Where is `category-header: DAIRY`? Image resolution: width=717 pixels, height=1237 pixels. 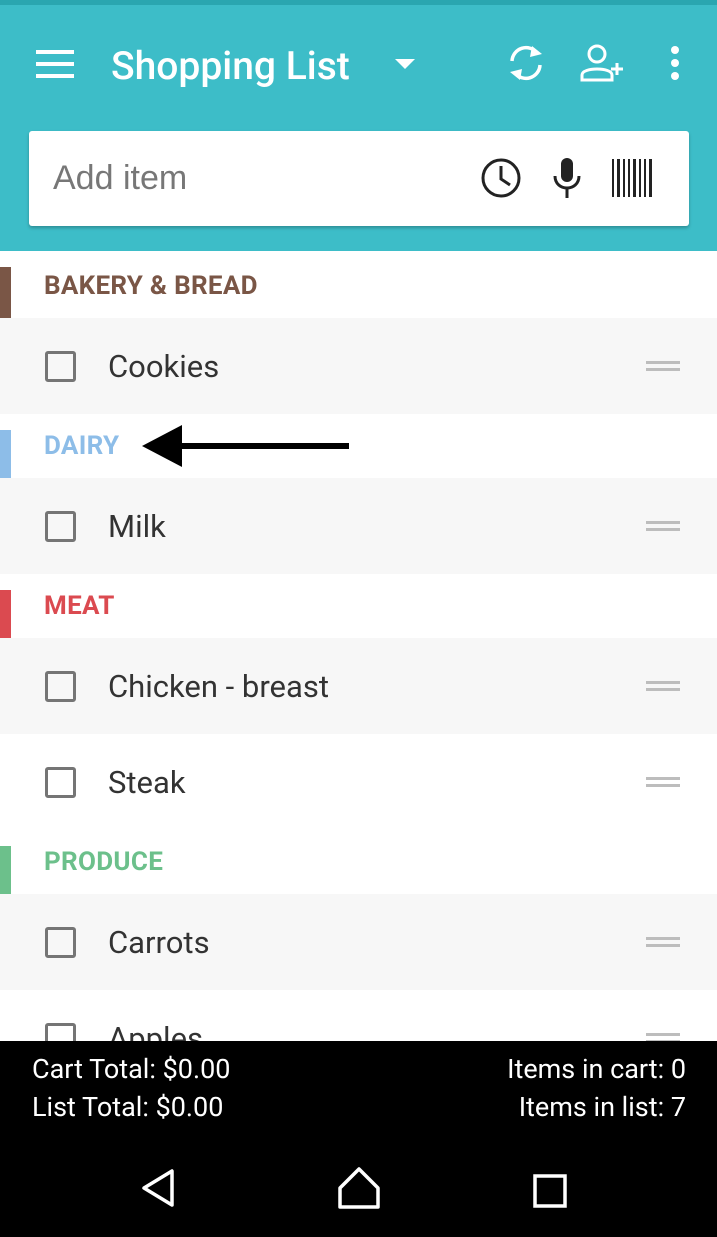
category-header: DAIRY is located at coordinates (358, 446).